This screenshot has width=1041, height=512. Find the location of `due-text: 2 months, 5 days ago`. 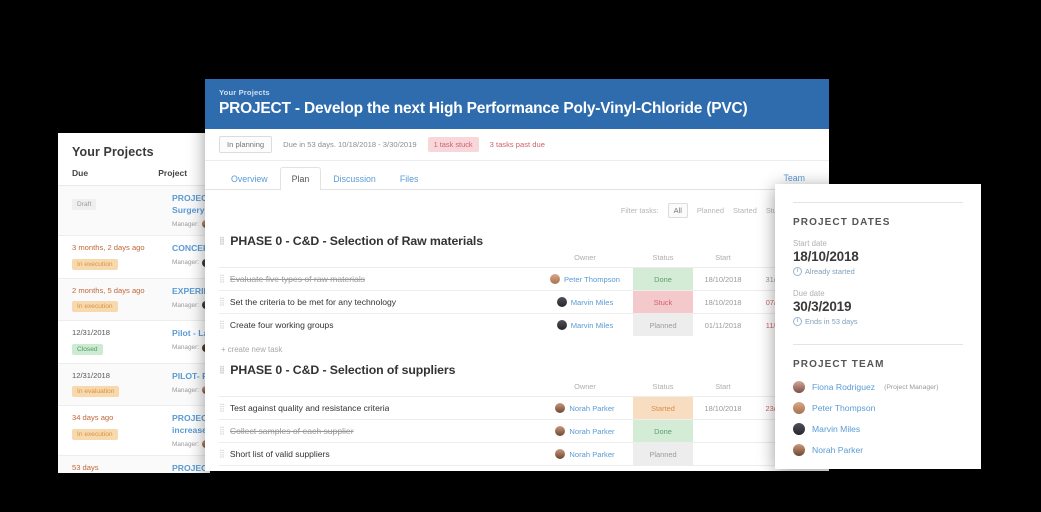

due-text: 2 months, 5 days ago is located at coordinates (108, 290).